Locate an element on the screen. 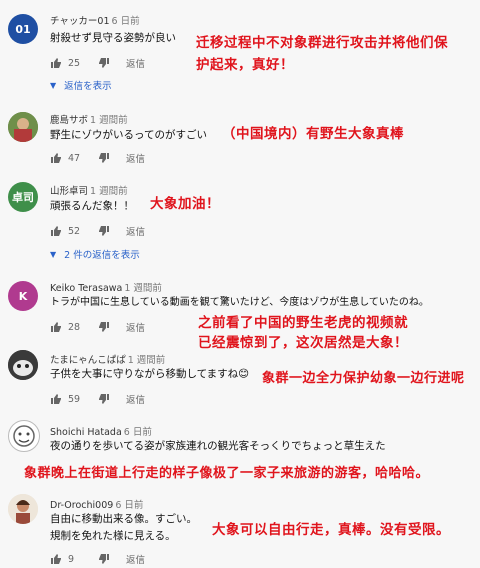 This screenshot has height=568, width=480. view-replies-button: ▼ 2 件の返信を表示 is located at coordinates (95, 254).